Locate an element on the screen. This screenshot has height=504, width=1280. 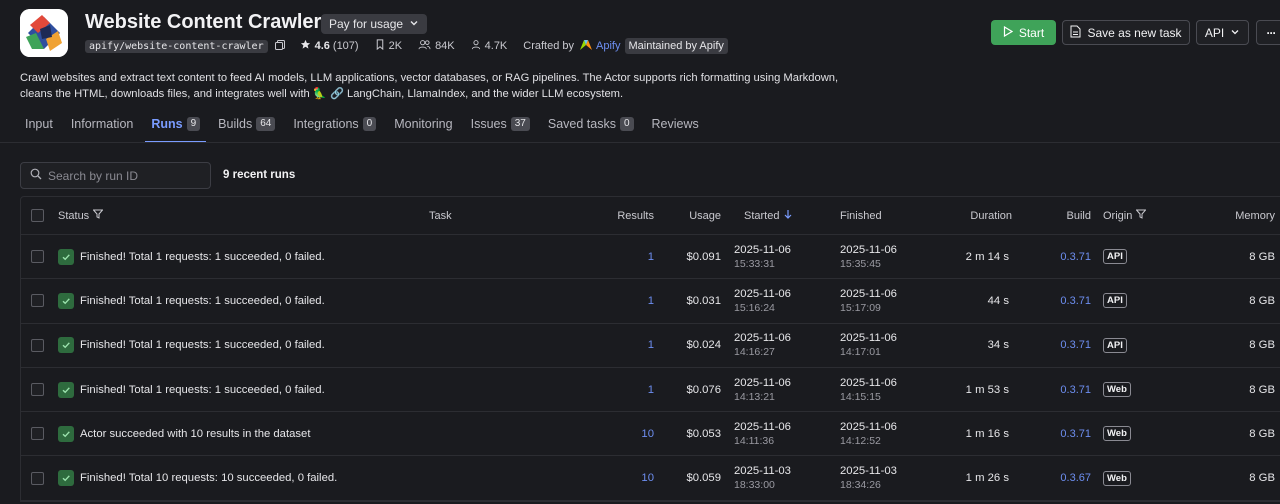
run-origin-badge: Web is located at coordinates (1117, 434).